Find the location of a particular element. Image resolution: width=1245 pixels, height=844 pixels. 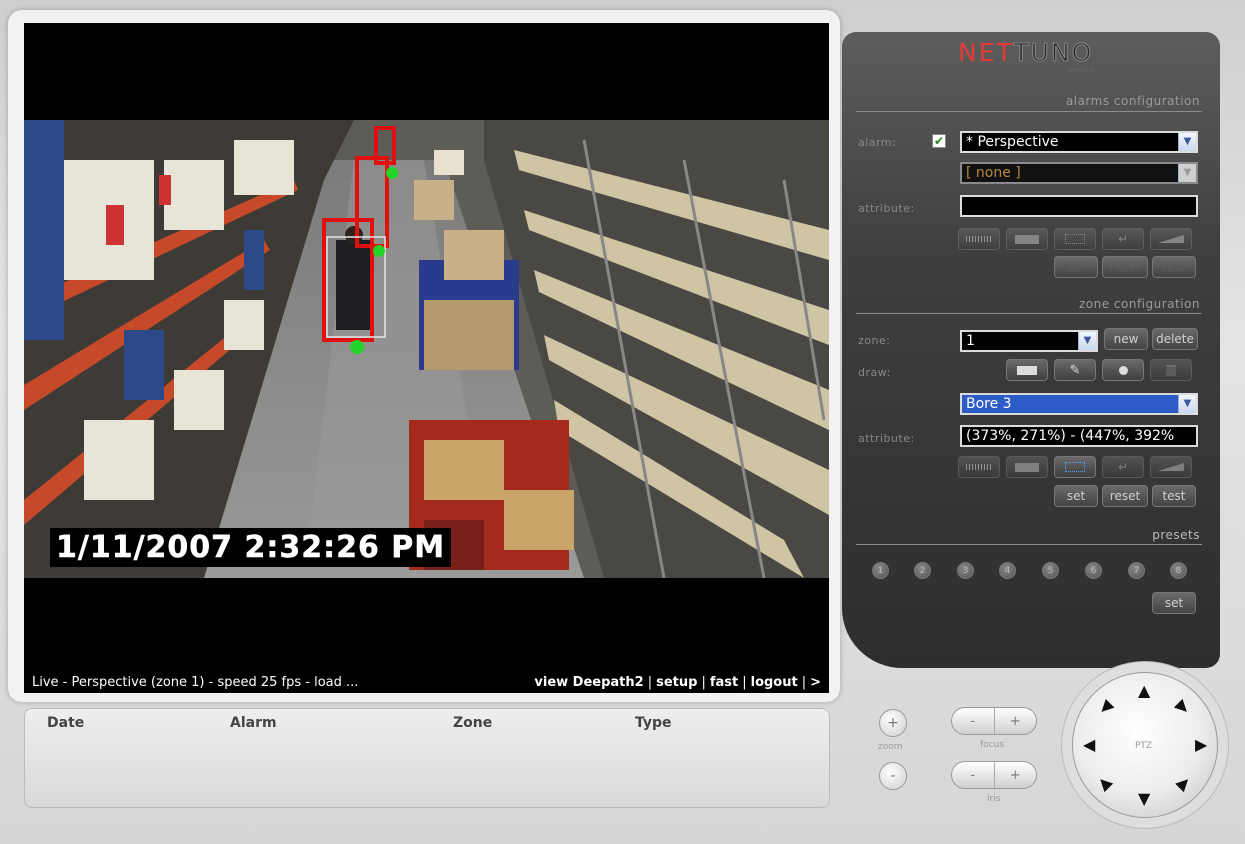

preset-3-button: 3 is located at coordinates (965, 570).